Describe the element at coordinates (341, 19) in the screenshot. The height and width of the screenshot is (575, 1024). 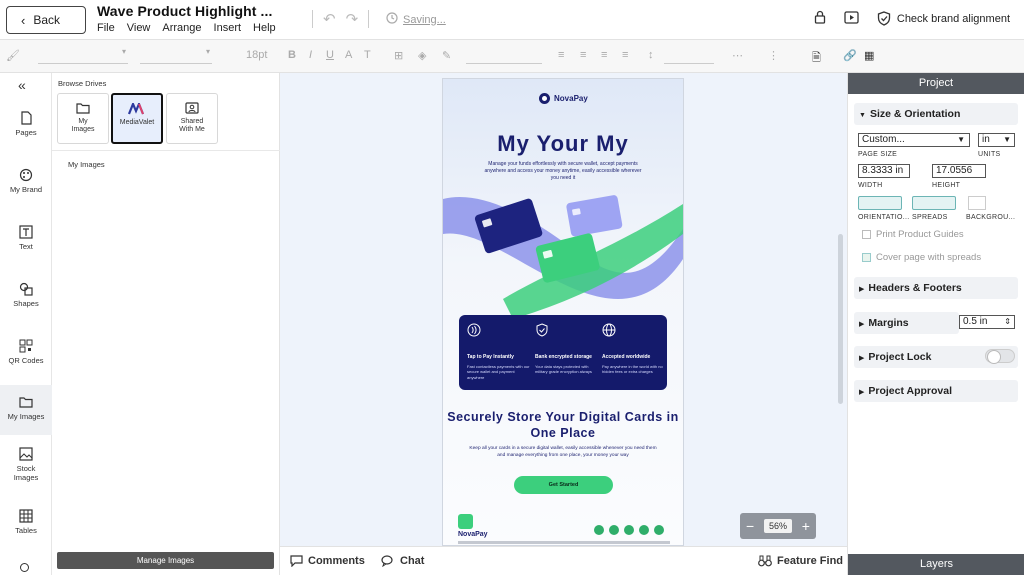
I see `undo-redo-group: ↶ ↷` at that location.